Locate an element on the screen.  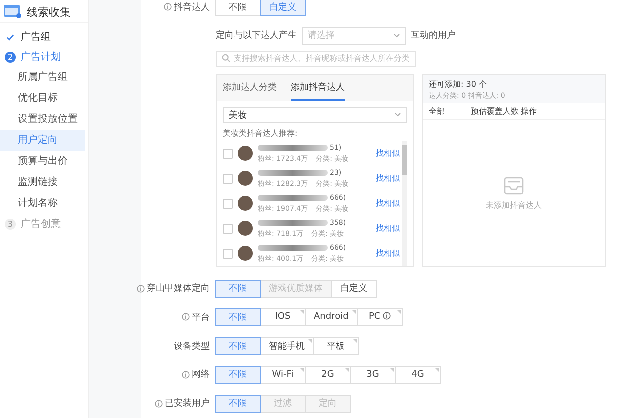
sidebar-item: 优化目标 is located at coordinates (42, 98).